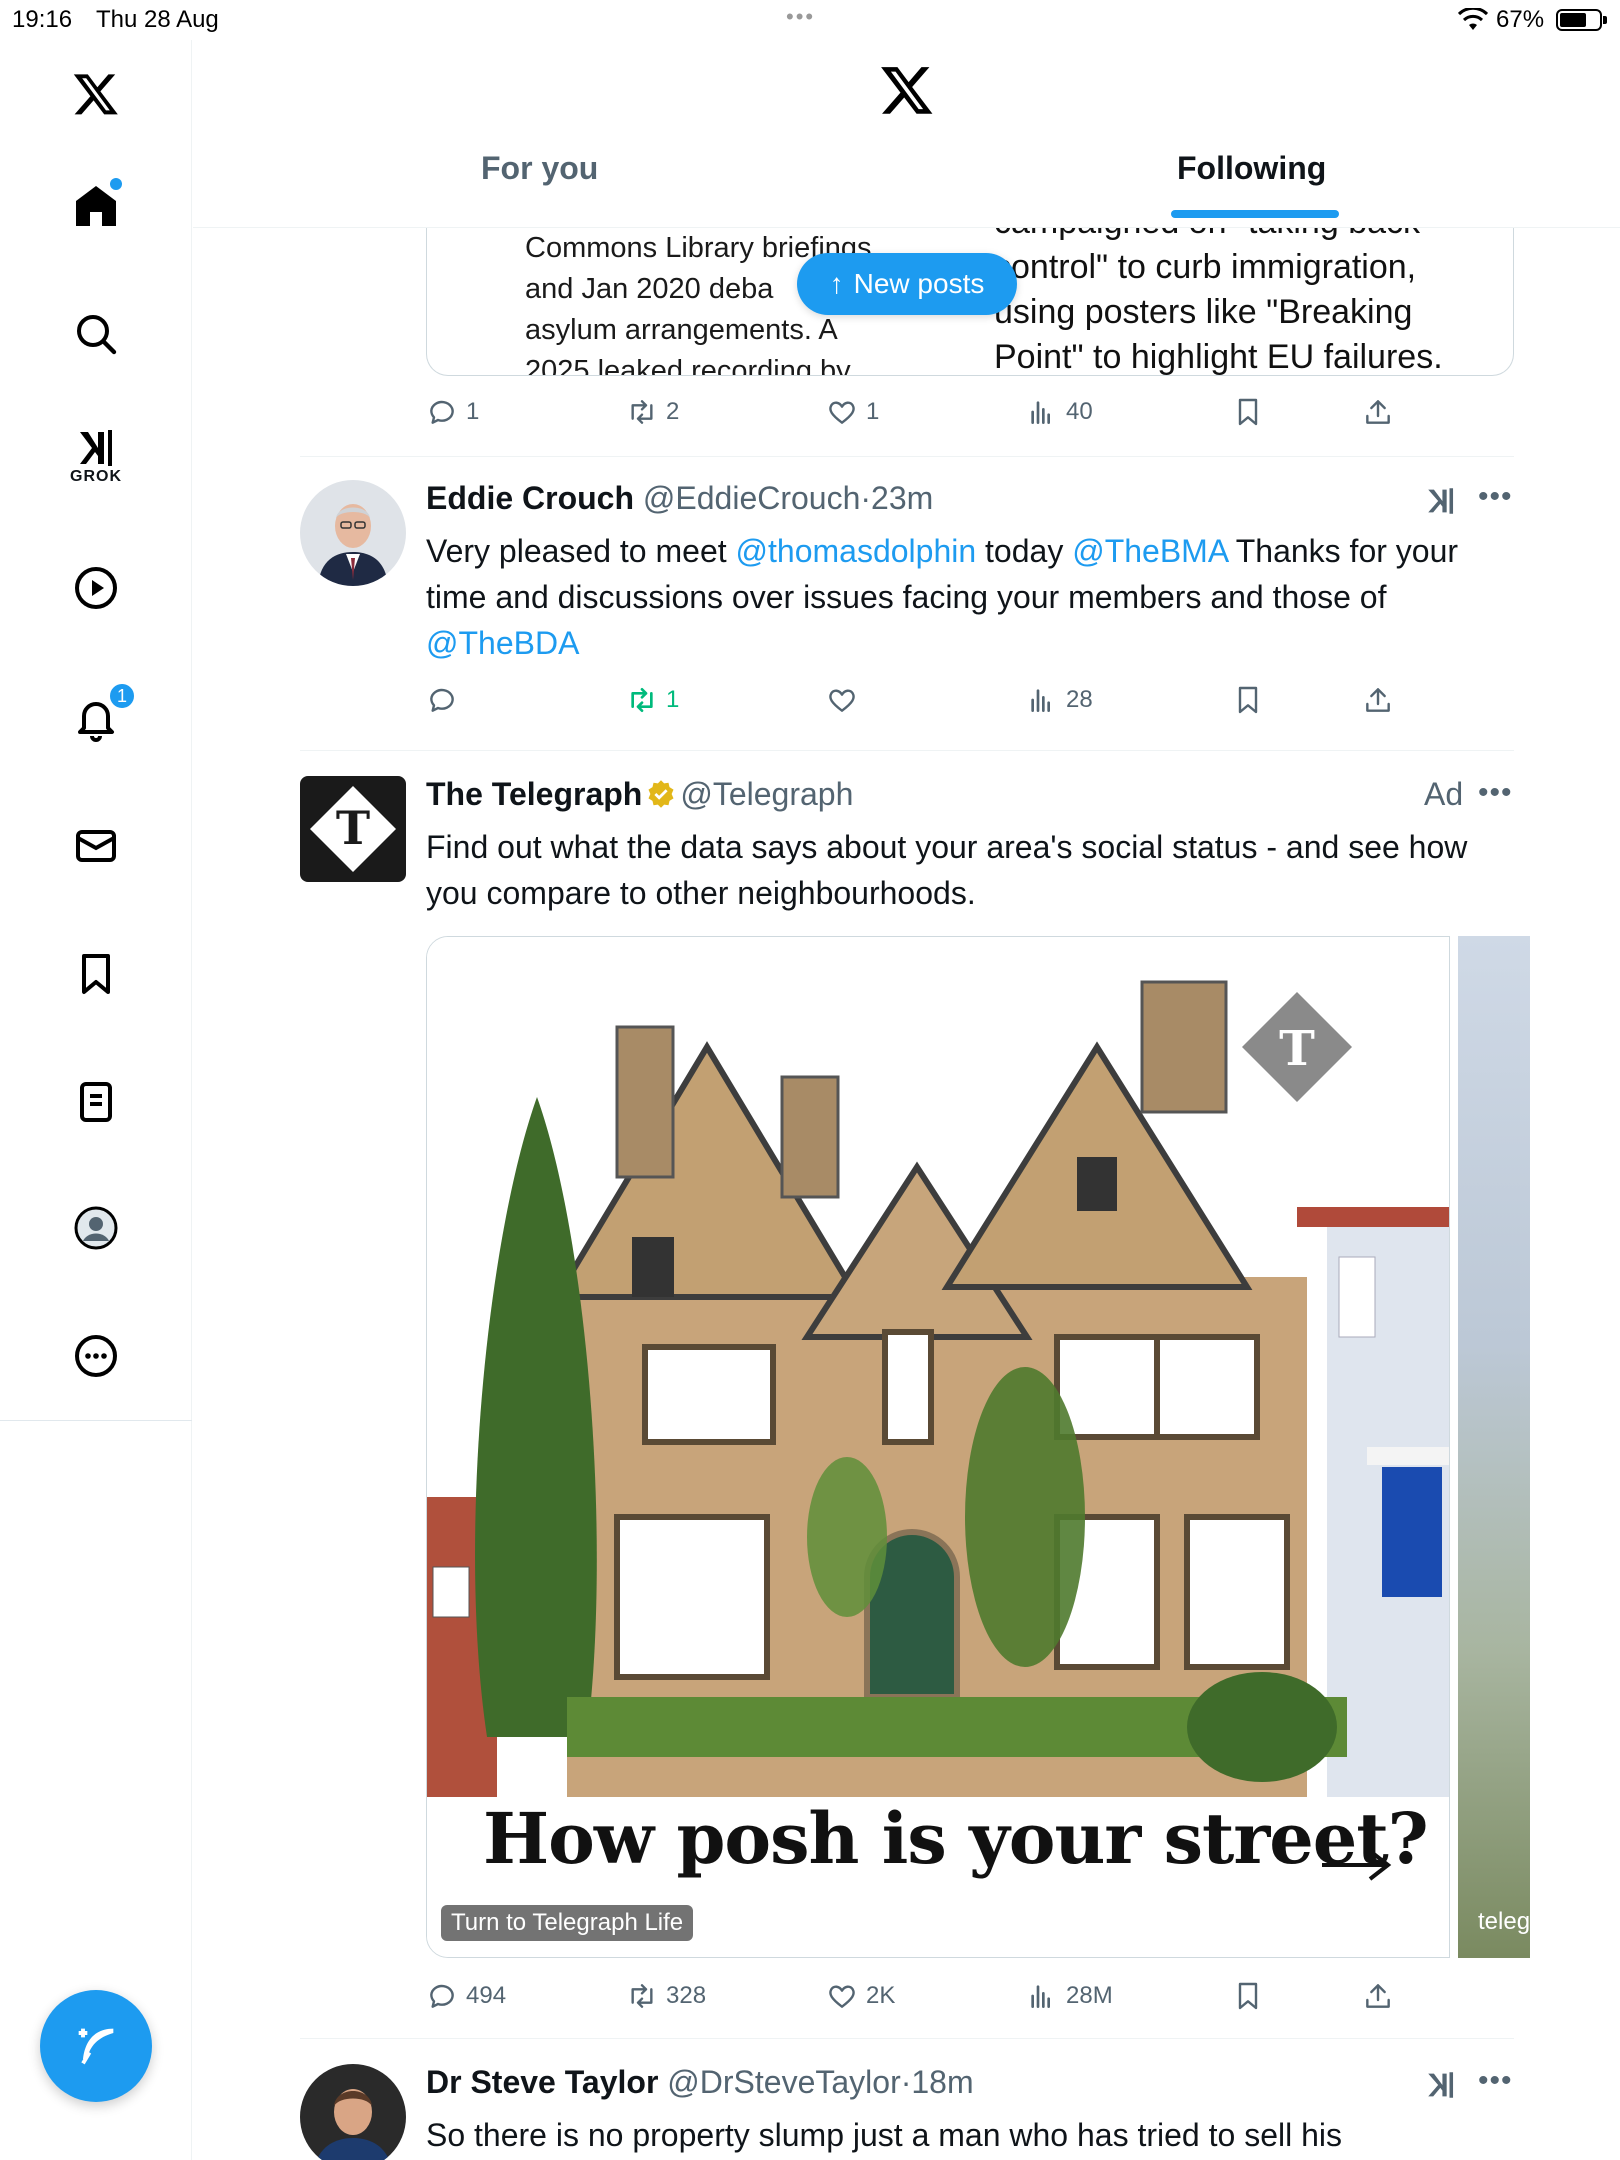 The width and height of the screenshot is (1620, 2160). What do you see at coordinates (942, 2082) in the screenshot?
I see `post-time: 18m` at bounding box center [942, 2082].